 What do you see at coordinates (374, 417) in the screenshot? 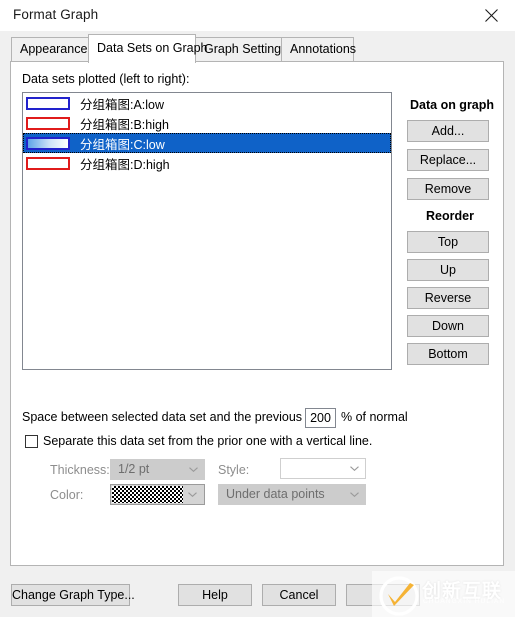
I see `spacing-suffix: % of normal` at bounding box center [374, 417].